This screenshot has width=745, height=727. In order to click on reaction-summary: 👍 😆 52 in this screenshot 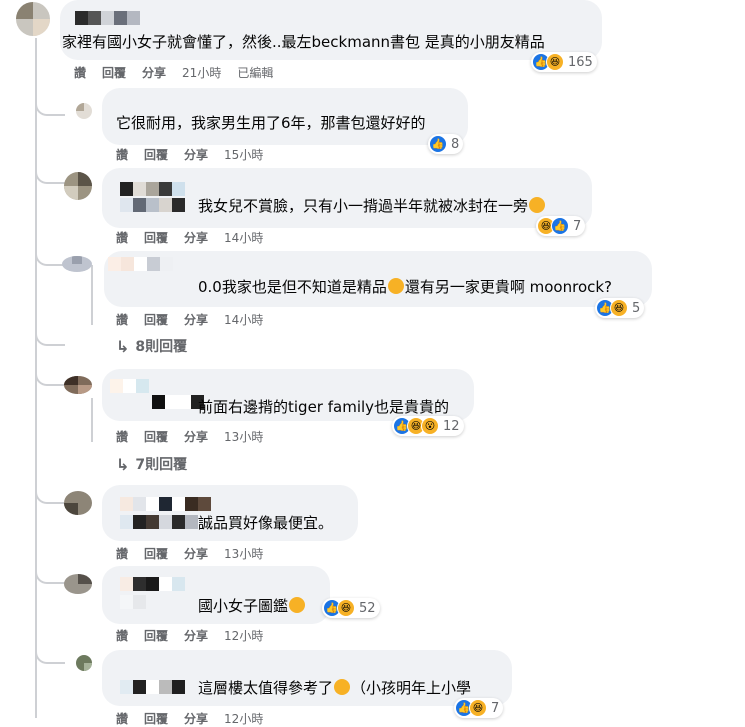, I will do `click(351, 608)`.